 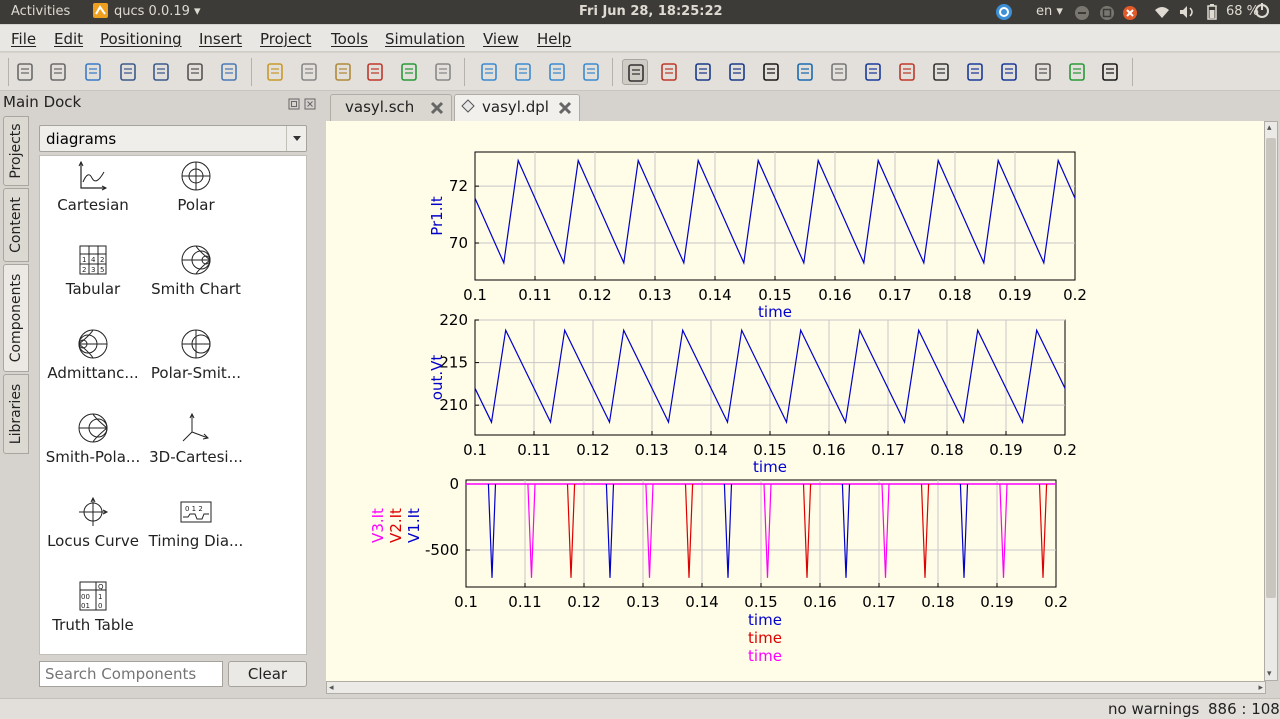 What do you see at coordinates (196, 187) in the screenshot?
I see `palette-item-polar: Polar` at bounding box center [196, 187].